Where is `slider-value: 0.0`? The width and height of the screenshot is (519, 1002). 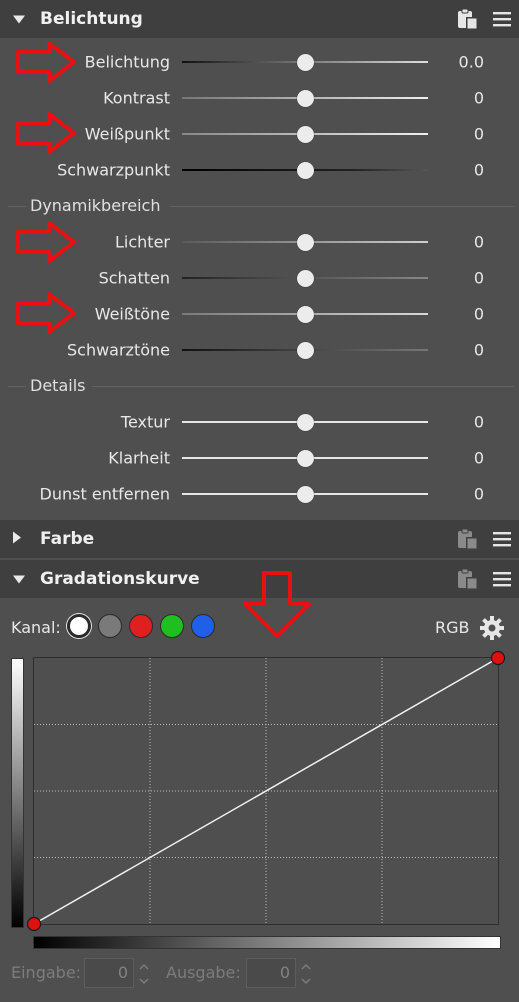 slider-value: 0.0 is located at coordinates (471, 62).